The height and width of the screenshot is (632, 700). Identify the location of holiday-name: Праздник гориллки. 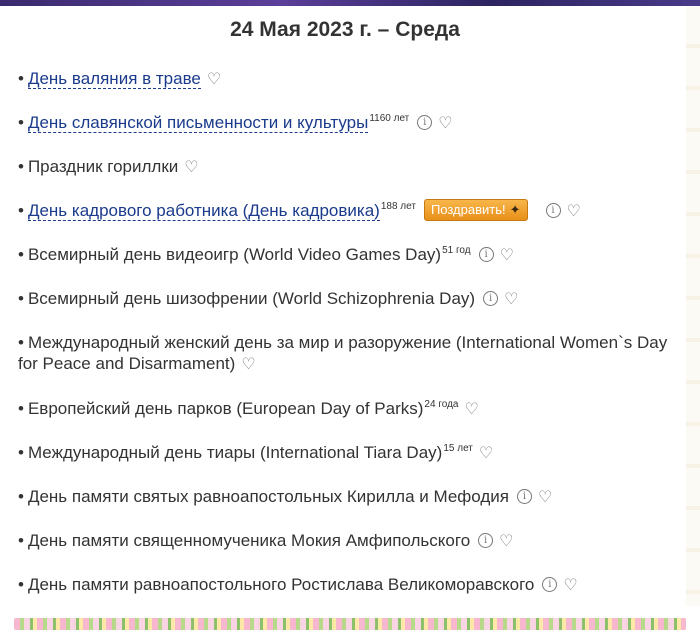
(103, 166).